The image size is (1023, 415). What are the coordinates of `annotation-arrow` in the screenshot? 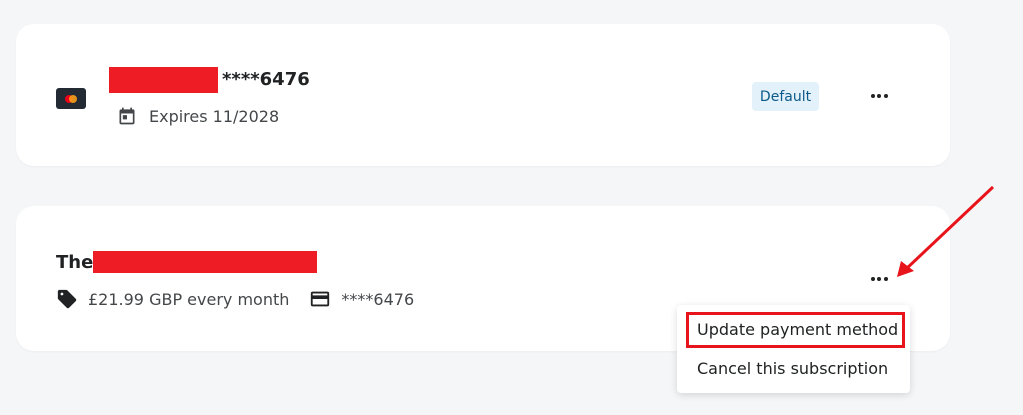 It's located at (946, 231).